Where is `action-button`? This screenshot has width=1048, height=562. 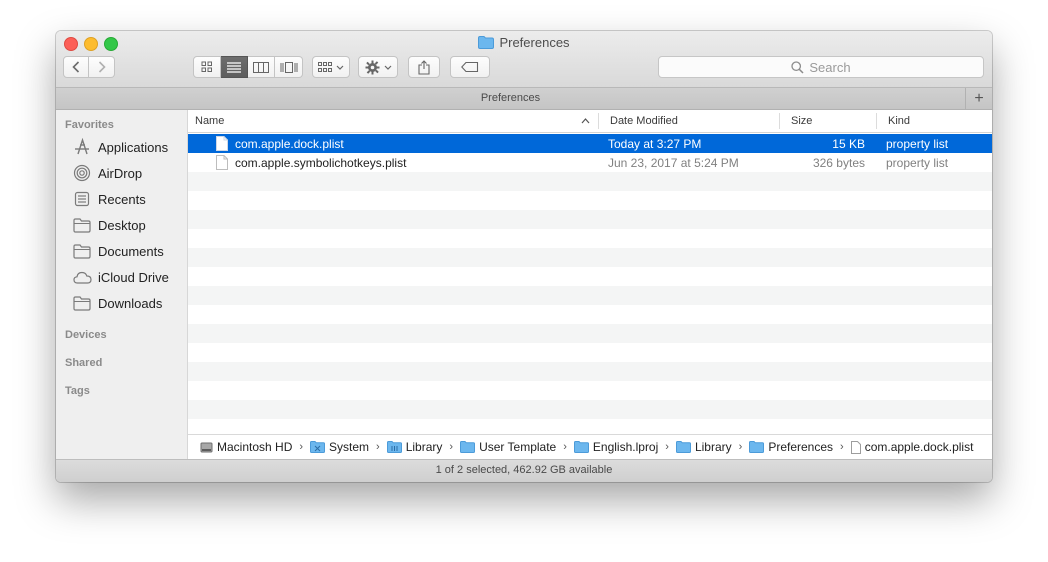 action-button is located at coordinates (378, 67).